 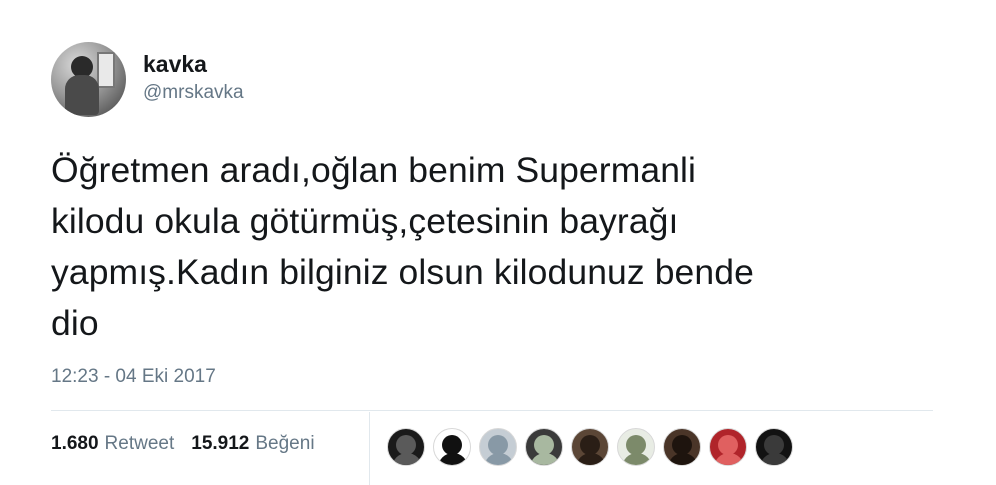 I want to click on like-stat: 15.912 Beğeni, so click(x=252, y=444).